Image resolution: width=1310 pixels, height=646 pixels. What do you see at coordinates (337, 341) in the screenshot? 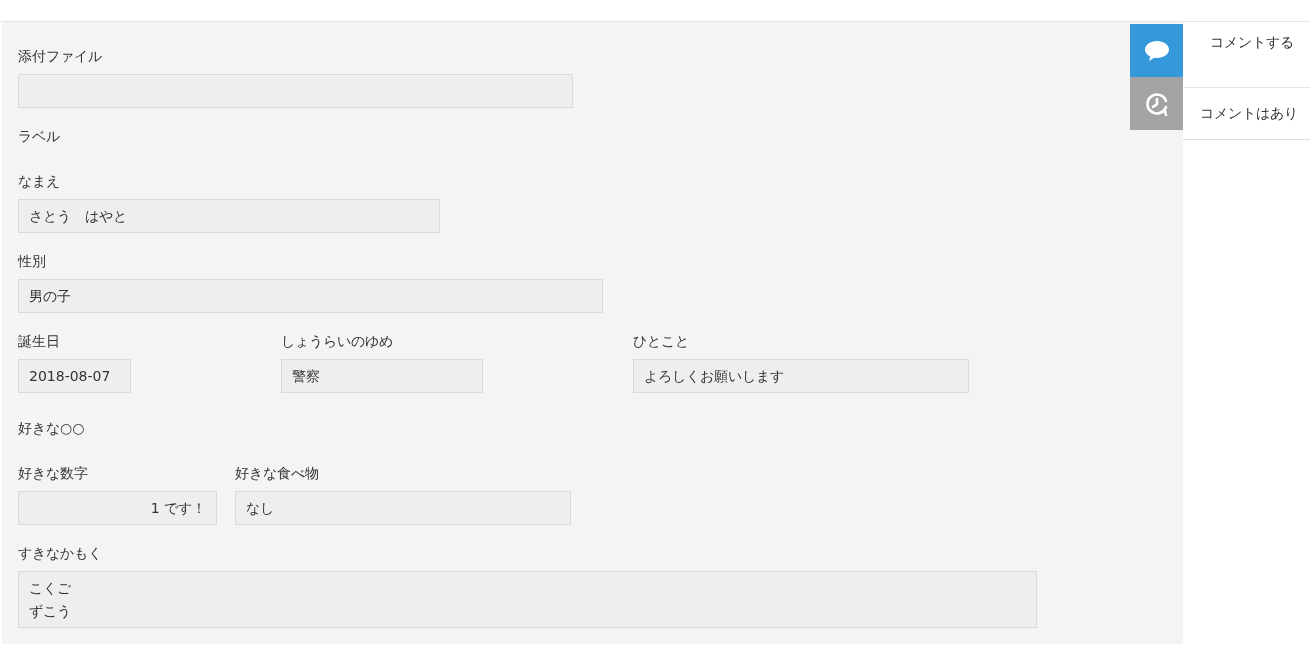
I see `field-label: しょうらいのゆめ` at bounding box center [337, 341].